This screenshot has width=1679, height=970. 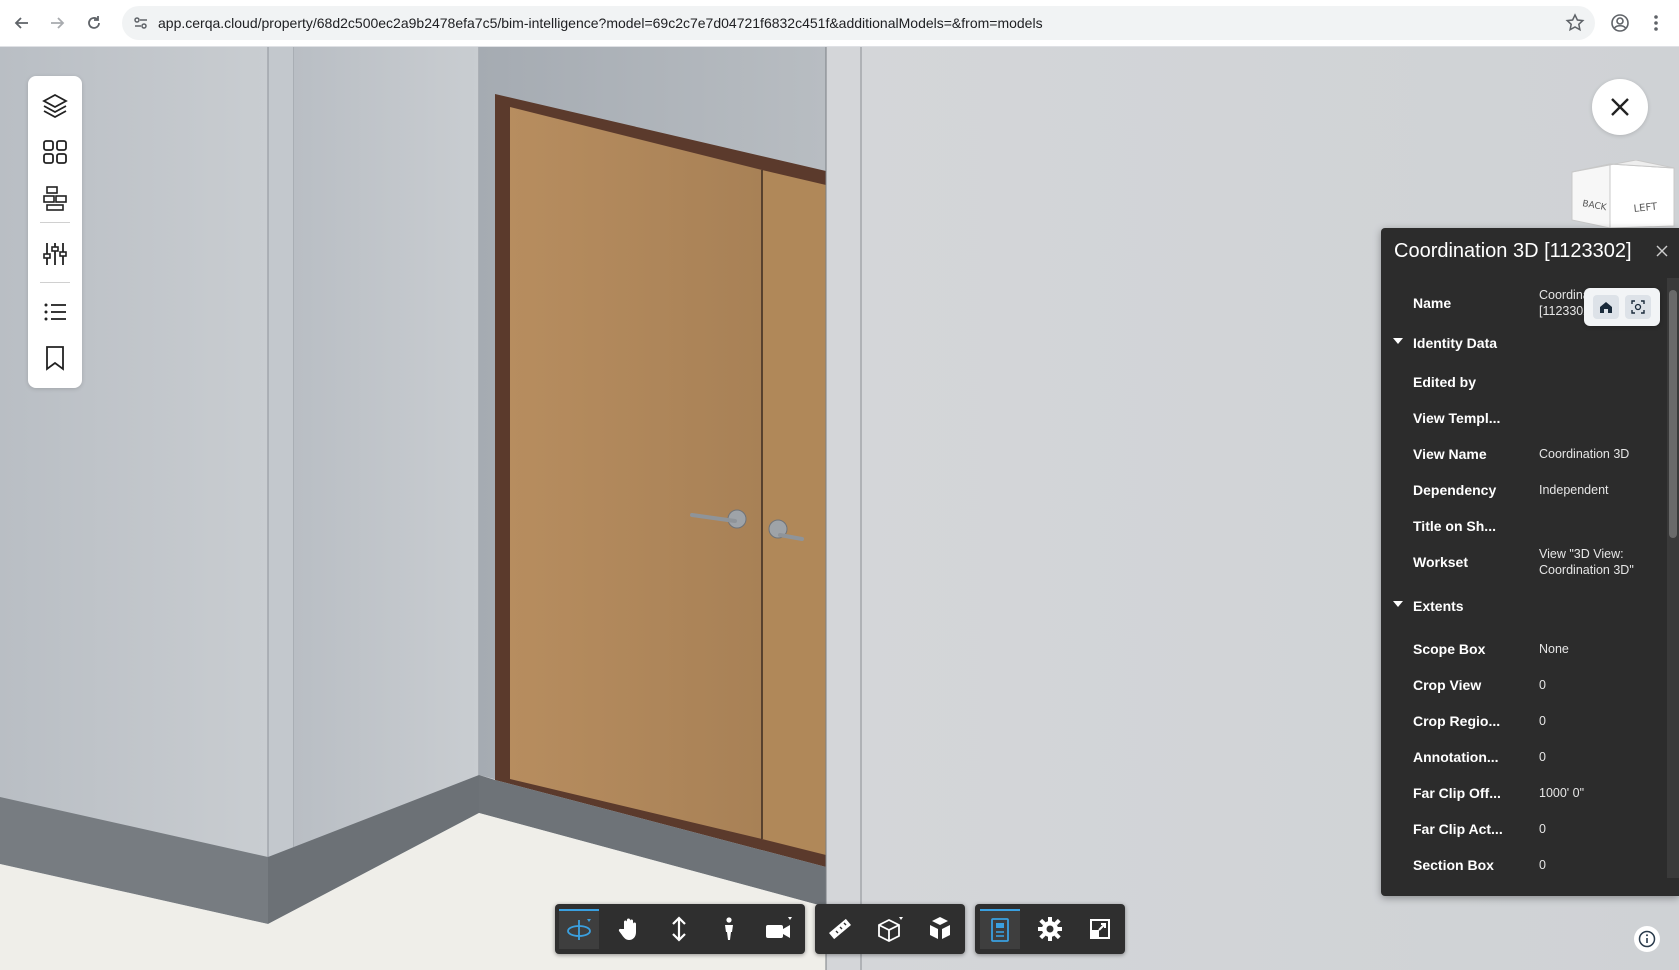 I want to click on property-value: 1000' 0", so click(x=1562, y=793).